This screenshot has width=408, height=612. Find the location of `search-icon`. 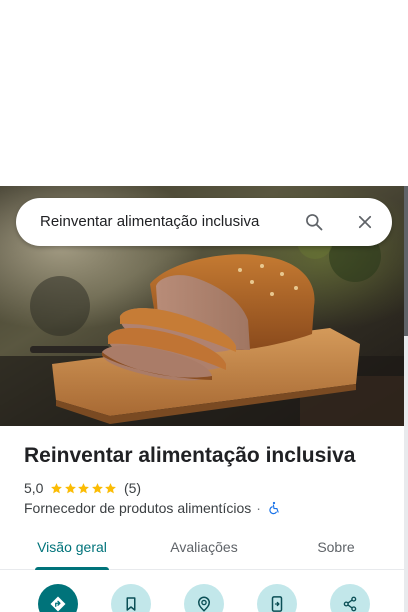

search-icon is located at coordinates (314, 222).